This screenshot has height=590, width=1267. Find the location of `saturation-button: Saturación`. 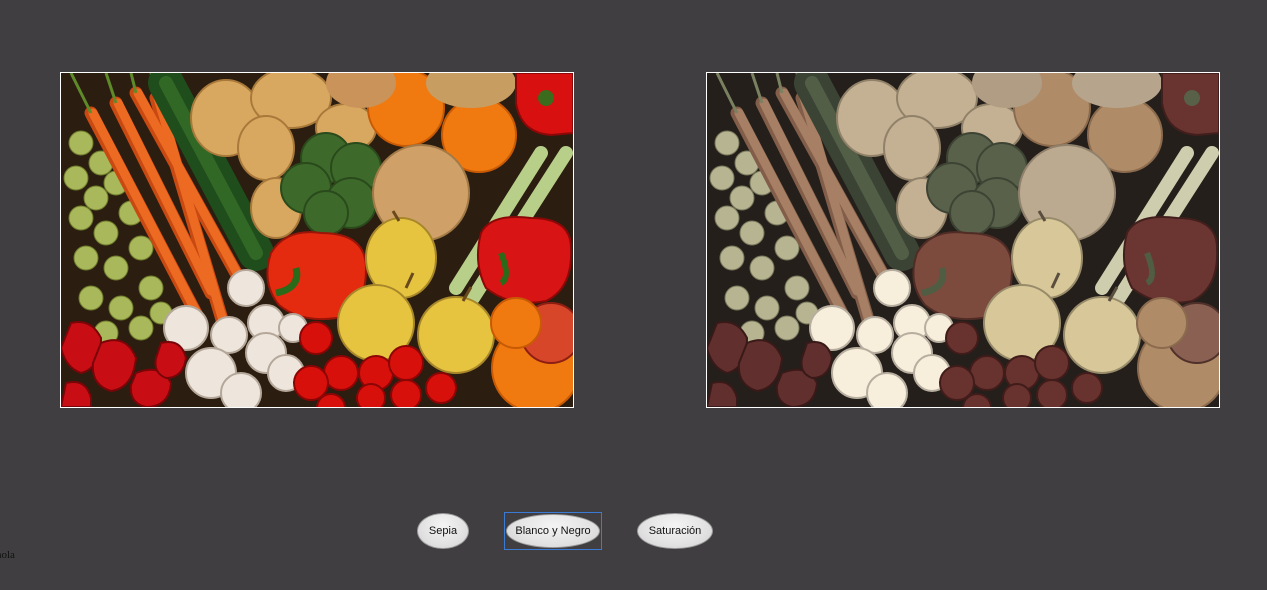

saturation-button: Saturación is located at coordinates (675, 531).